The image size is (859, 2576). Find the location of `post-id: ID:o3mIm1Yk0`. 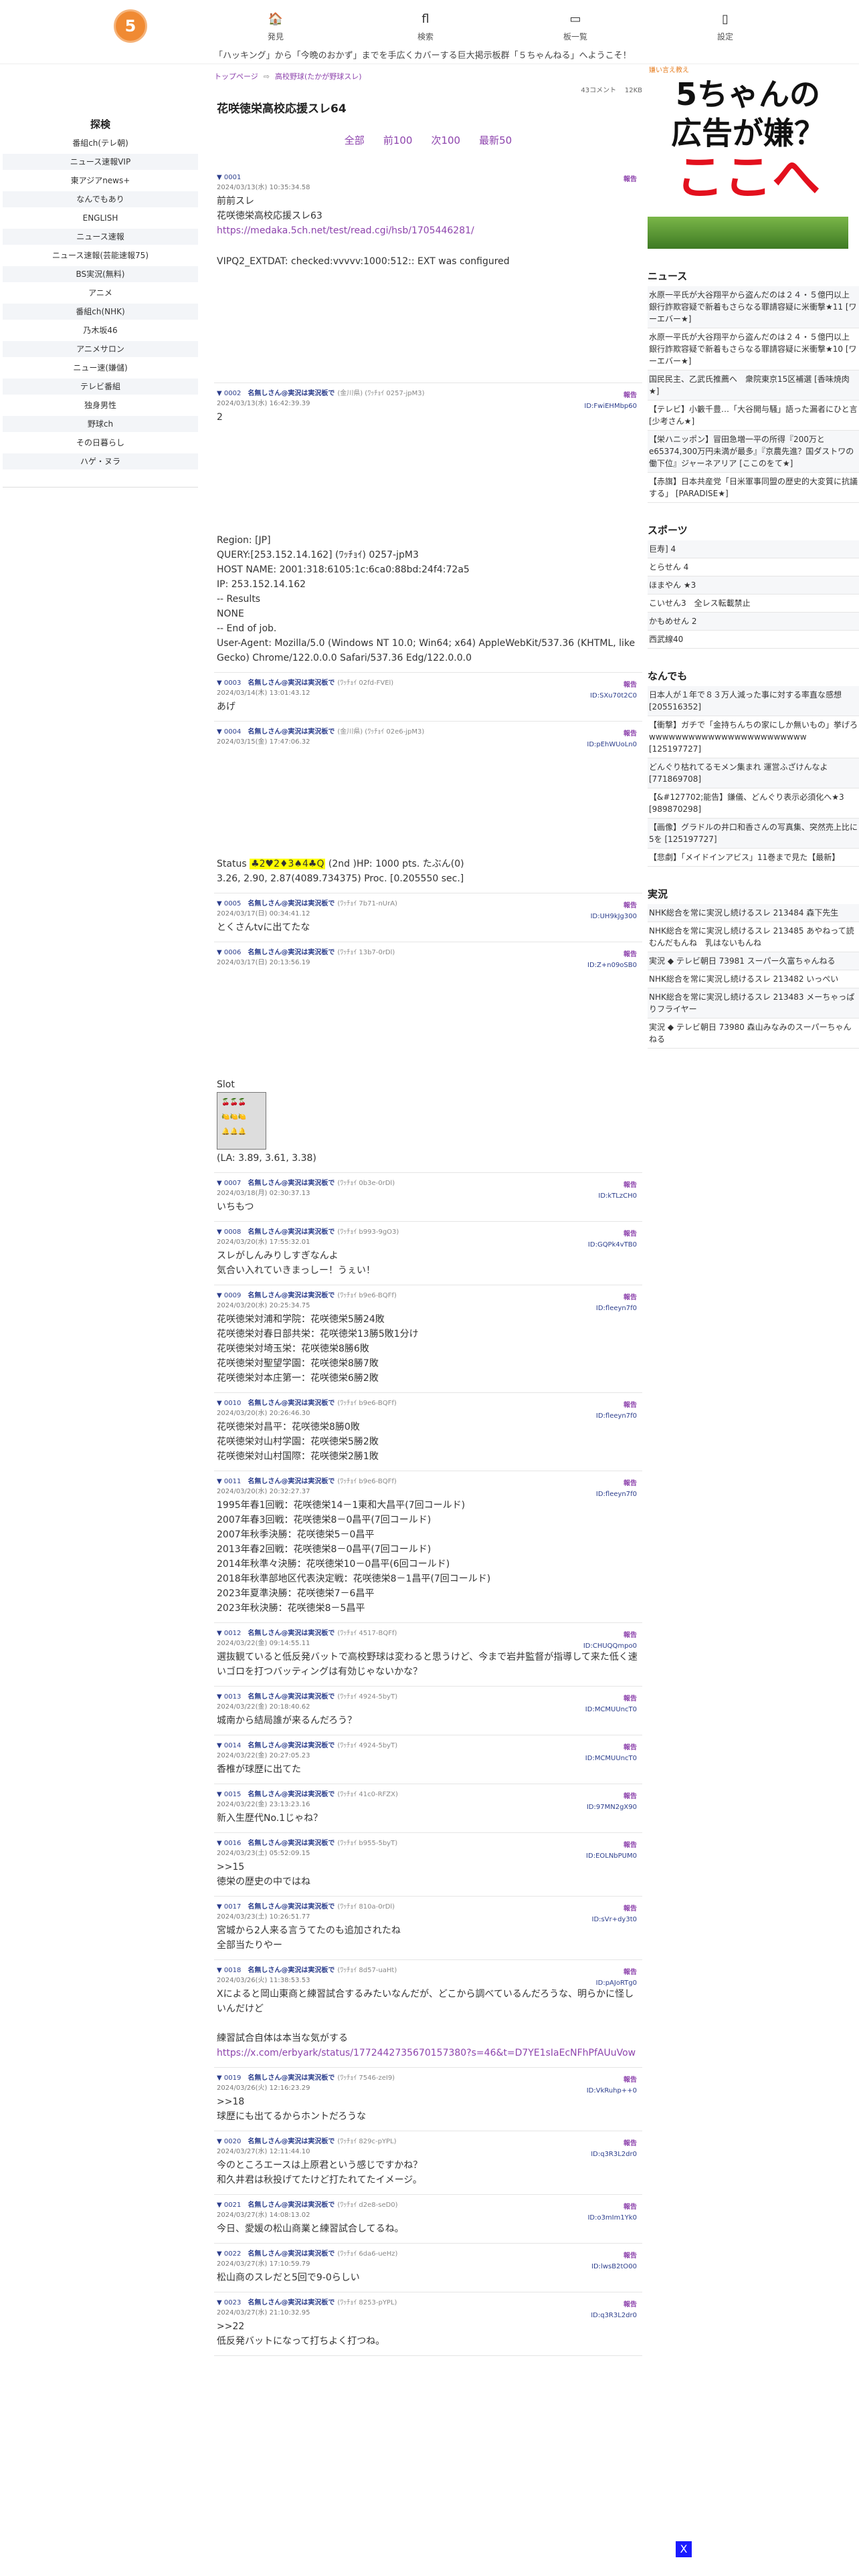

post-id: ID:o3mIm1Yk0 is located at coordinates (612, 2218).